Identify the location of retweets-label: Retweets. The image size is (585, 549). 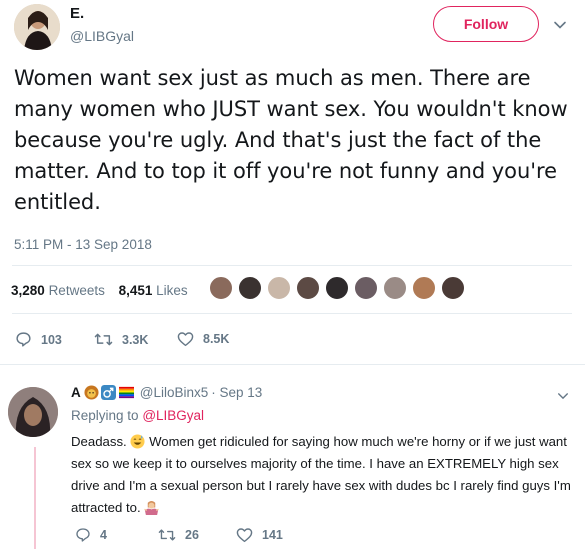
(77, 290).